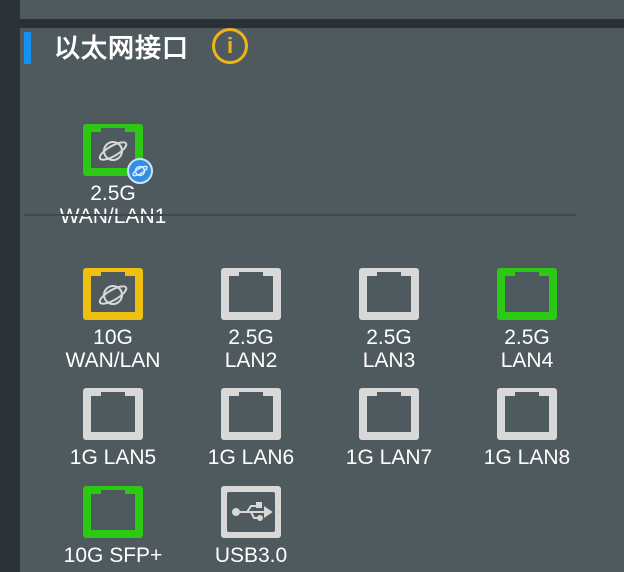  I want to click on port-label: 1G LAN6, so click(251, 457).